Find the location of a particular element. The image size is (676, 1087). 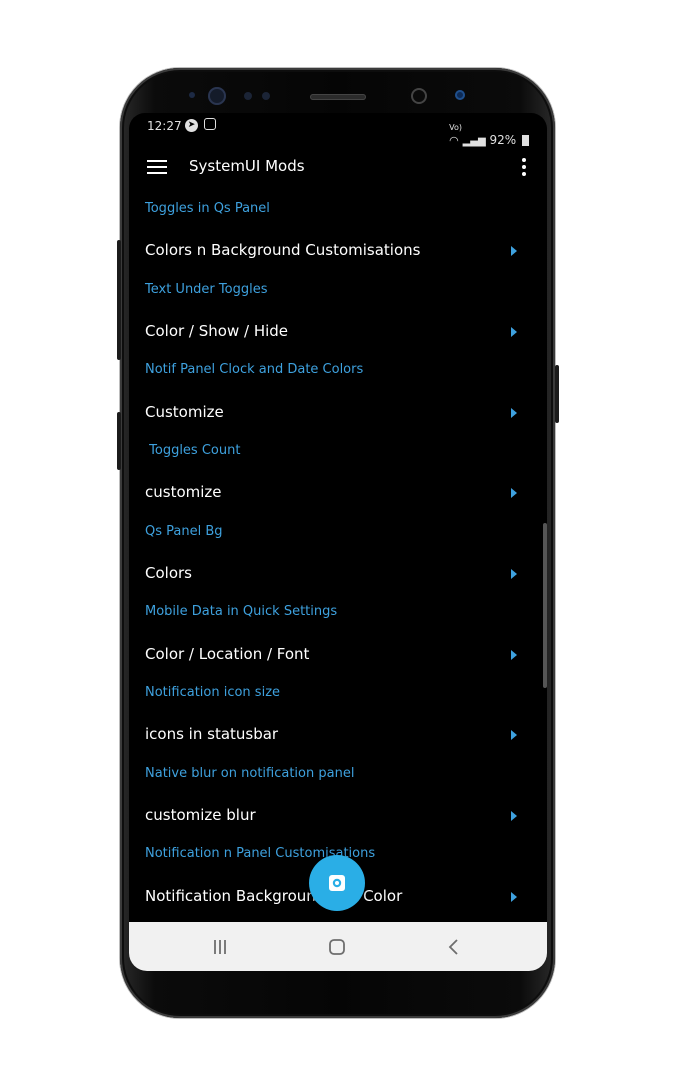

telegram-icon: ➤ is located at coordinates (191, 125).